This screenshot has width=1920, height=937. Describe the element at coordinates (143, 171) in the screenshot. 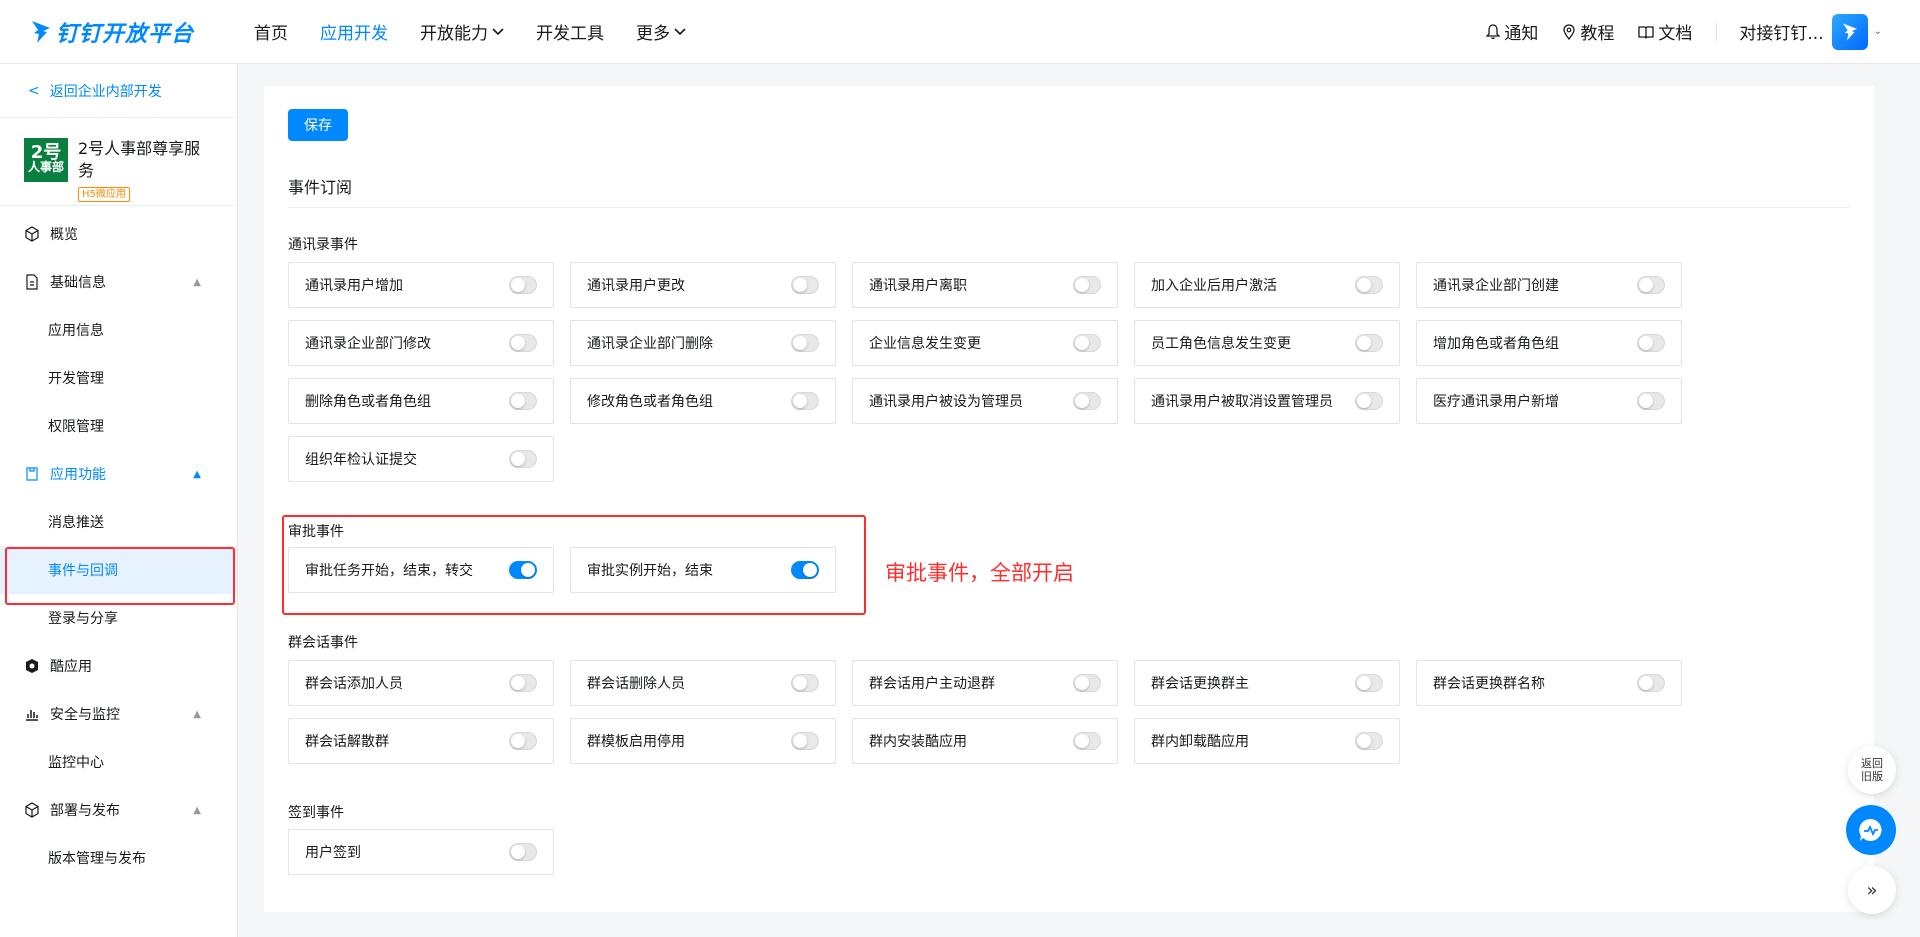

I see `app-meta: 2号人事部尊享服务 H5微应用` at that location.